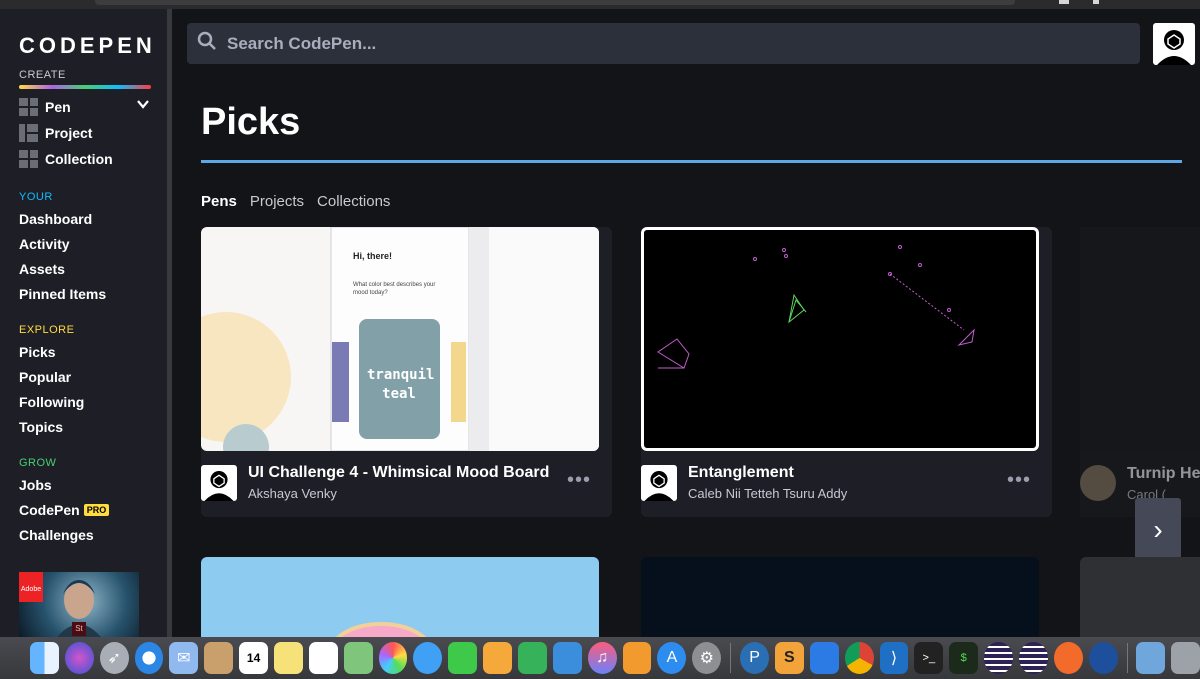 This screenshot has width=1200, height=679. What do you see at coordinates (1033, 658) in the screenshot?
I see `eclipse2-icon` at bounding box center [1033, 658].